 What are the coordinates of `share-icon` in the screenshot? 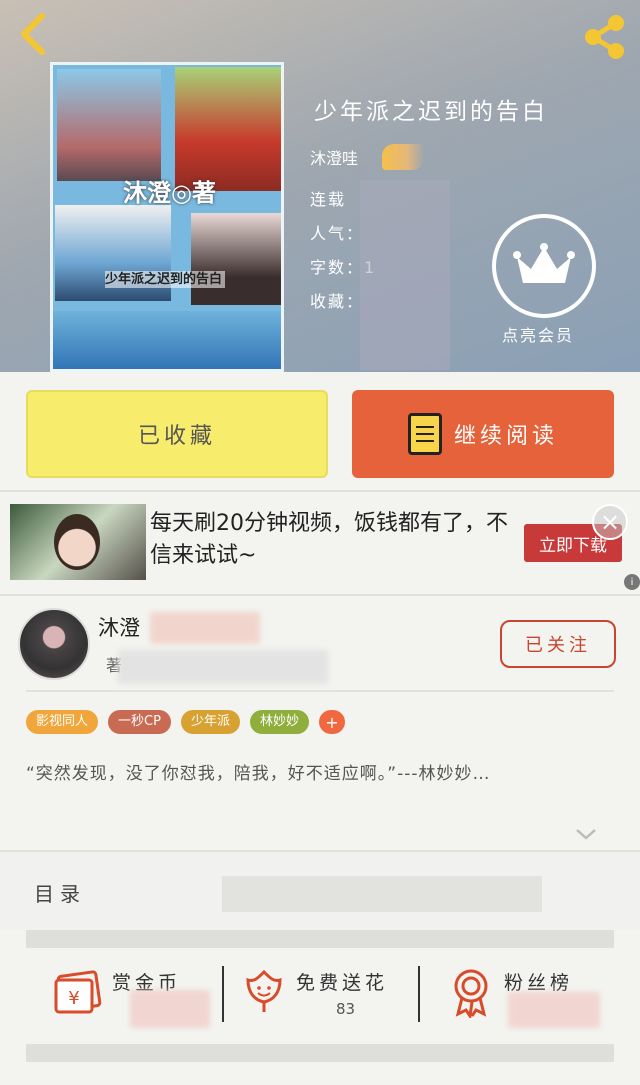 It's located at (604, 37).